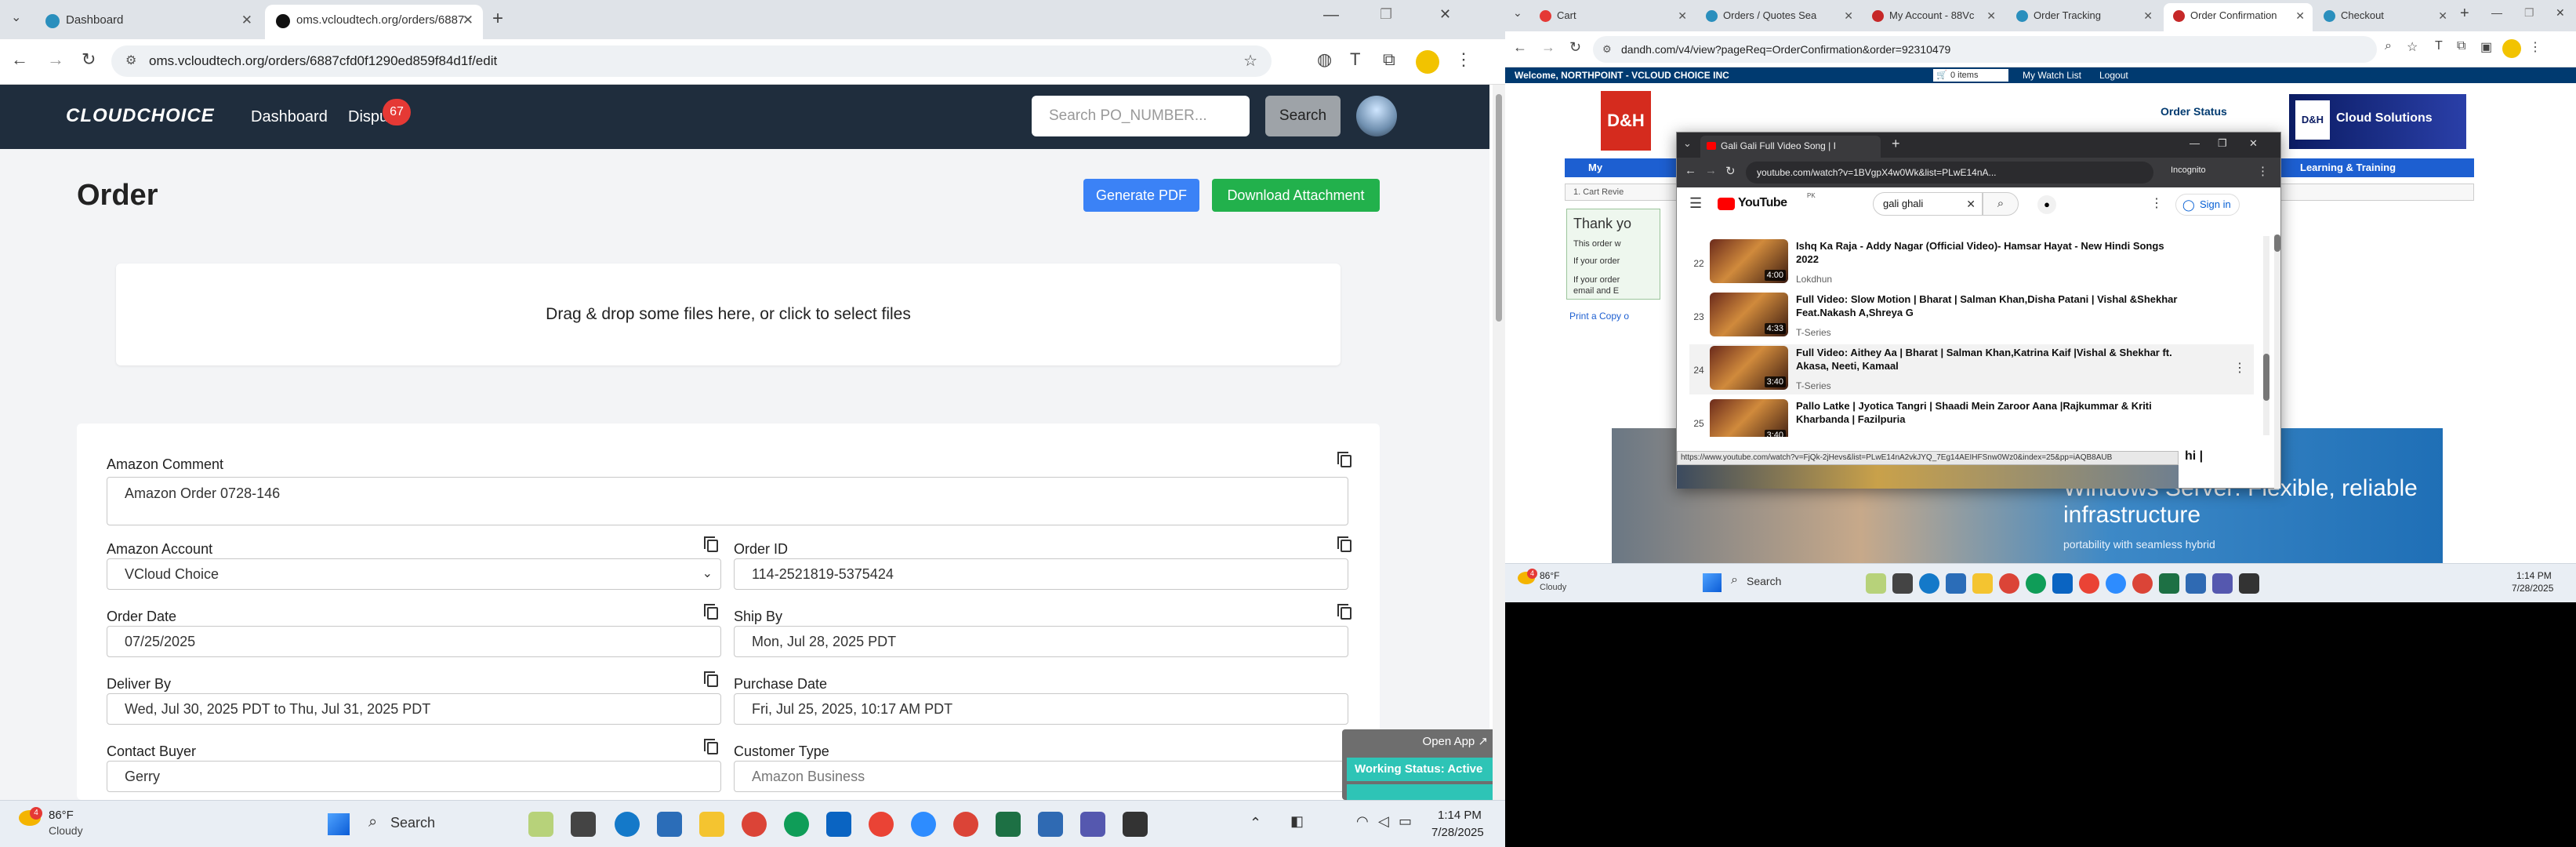 This screenshot has height=847, width=2576. I want to click on open-app-link: Open App ↗, so click(1455, 741).